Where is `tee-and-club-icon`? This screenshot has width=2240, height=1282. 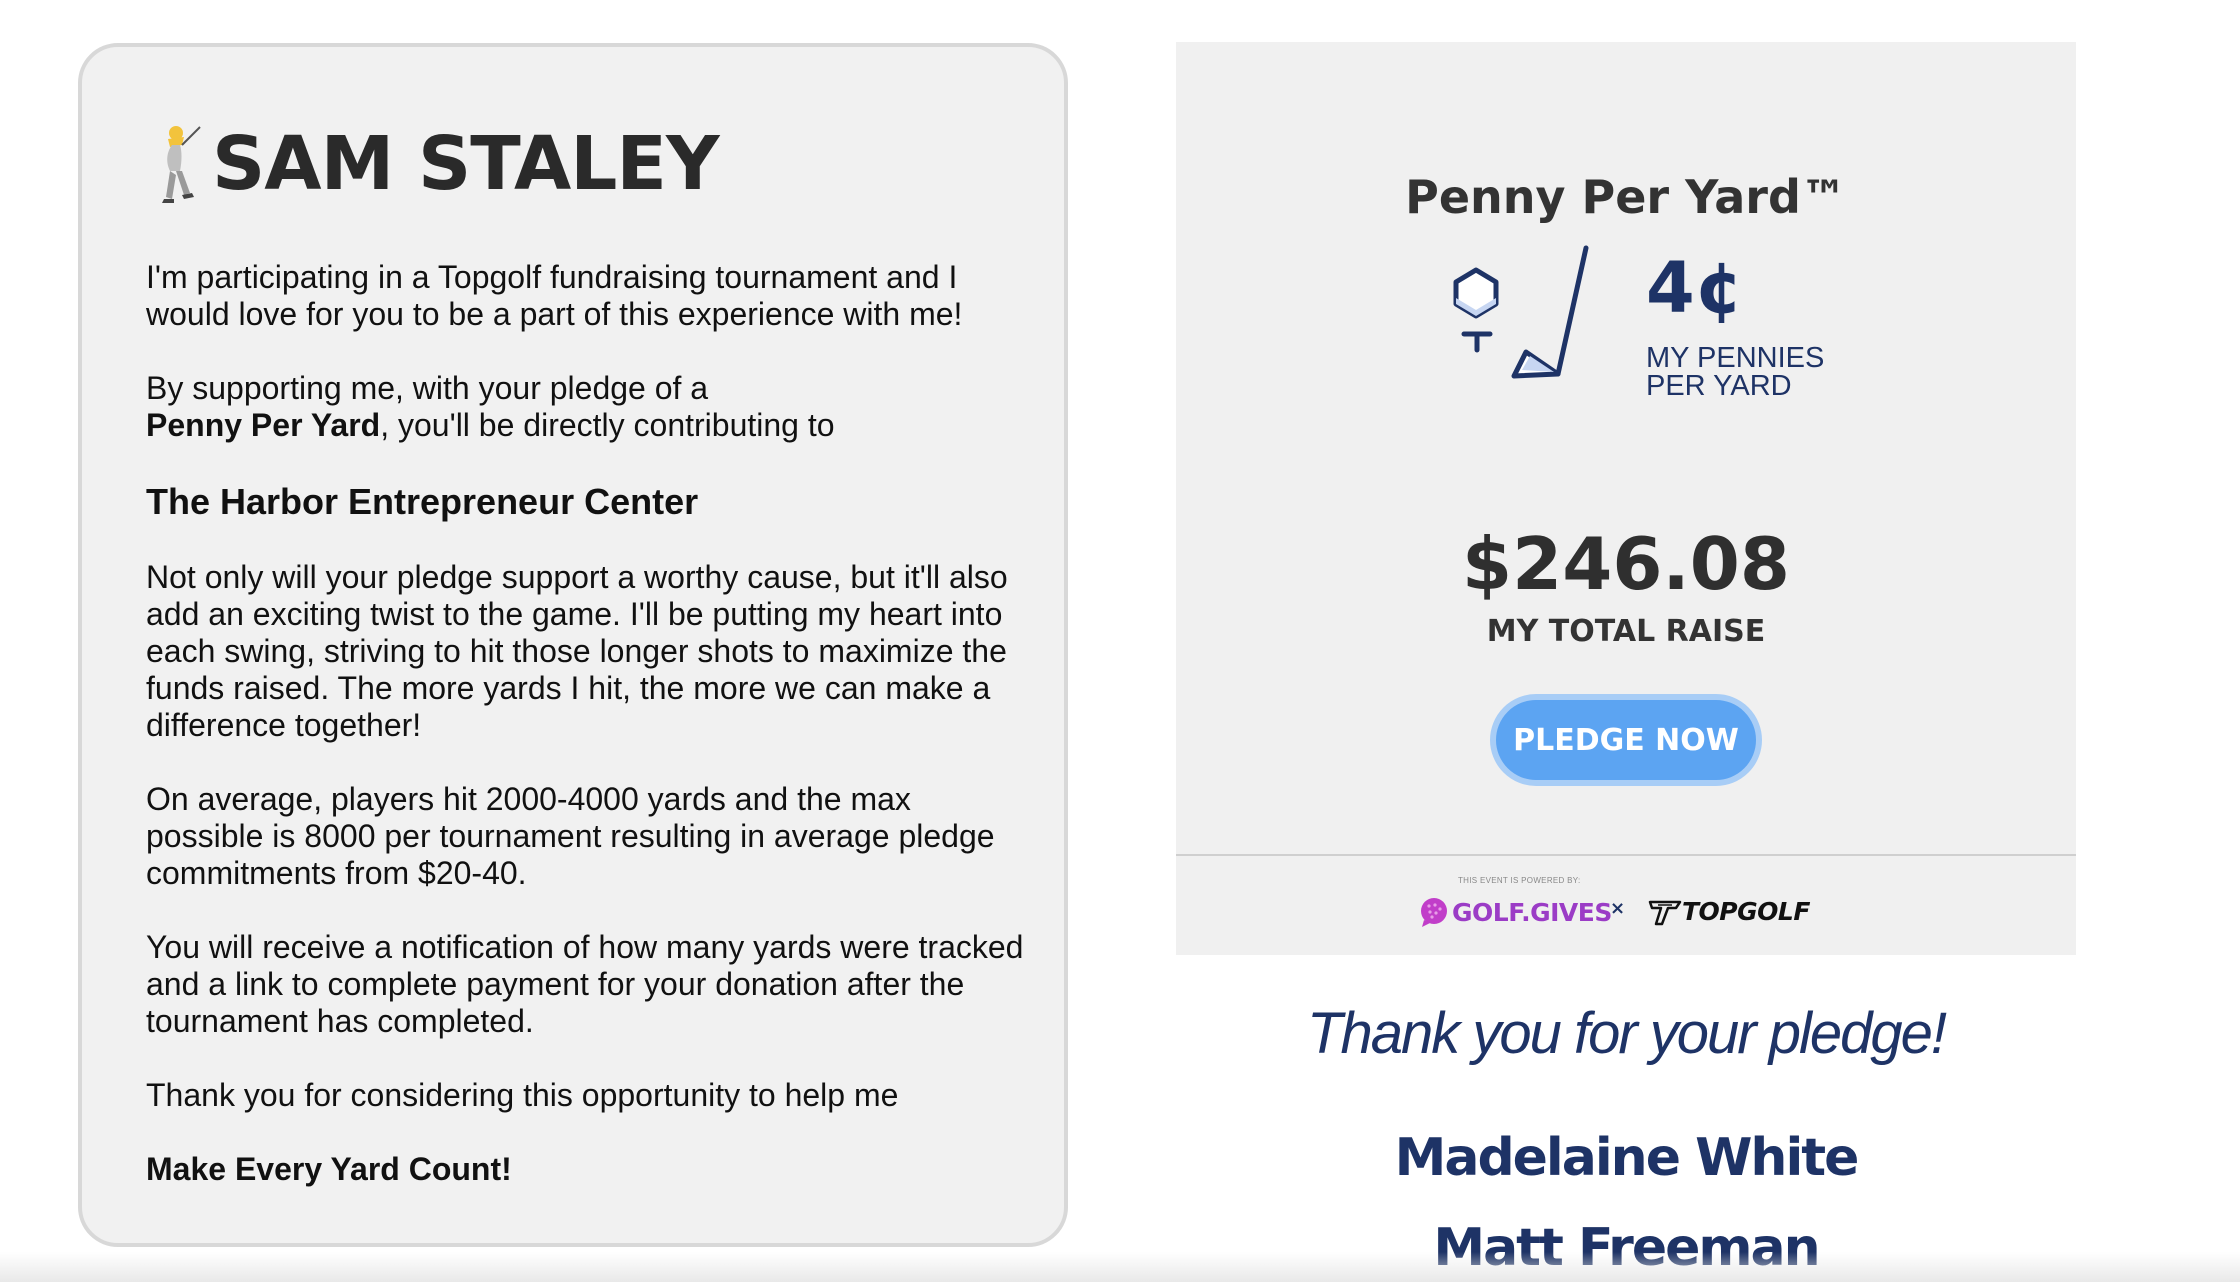 tee-and-club-icon is located at coordinates (1521, 312).